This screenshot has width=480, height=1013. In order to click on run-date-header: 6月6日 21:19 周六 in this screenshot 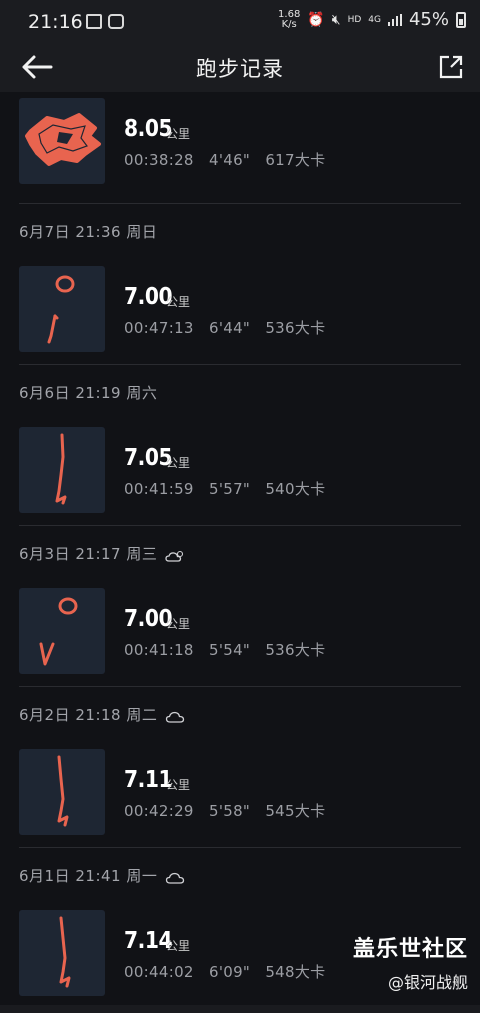, I will do `click(88, 393)`.